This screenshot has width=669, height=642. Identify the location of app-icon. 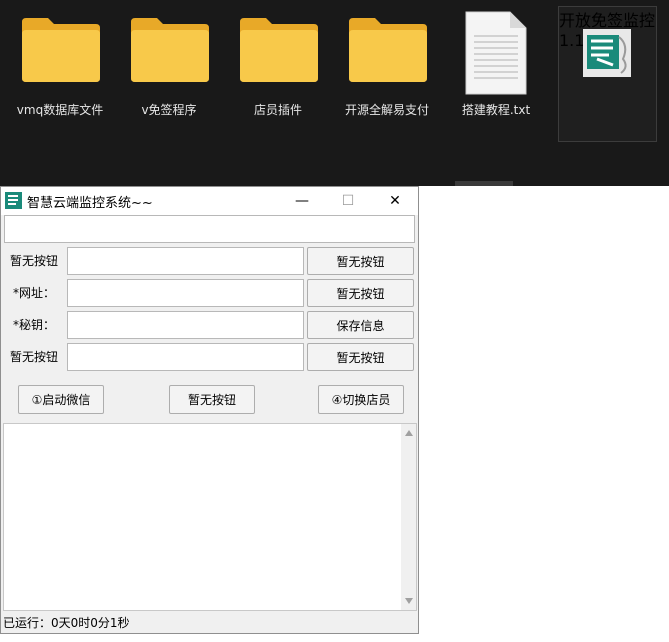
(13, 200).